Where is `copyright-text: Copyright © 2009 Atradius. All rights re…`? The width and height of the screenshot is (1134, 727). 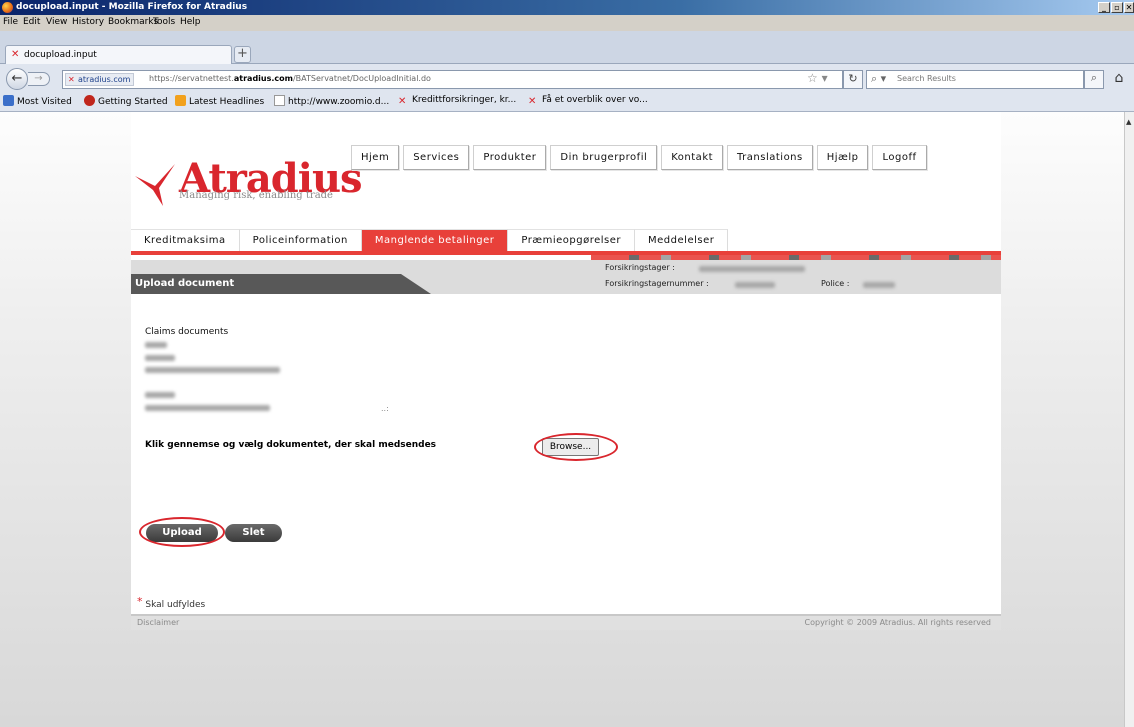 copyright-text: Copyright © 2009 Atradius. All rights re… is located at coordinates (897, 622).